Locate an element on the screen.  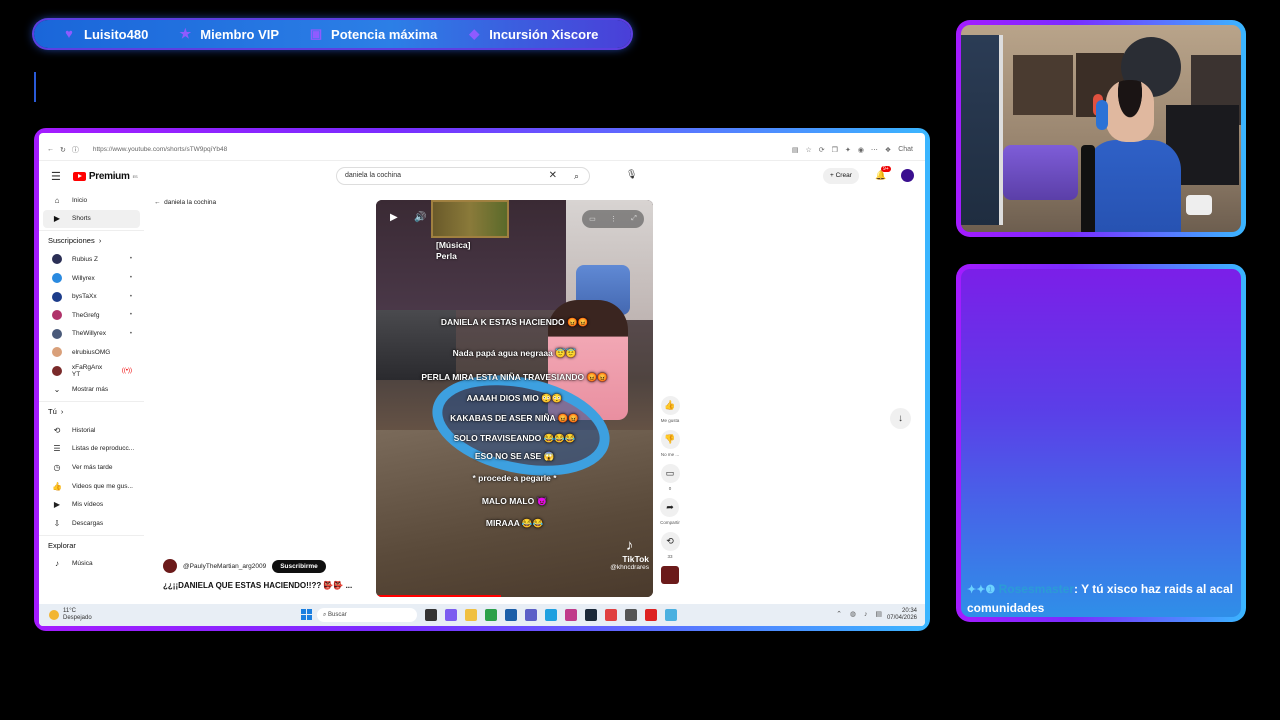
avatar is located at coordinates (907, 175).